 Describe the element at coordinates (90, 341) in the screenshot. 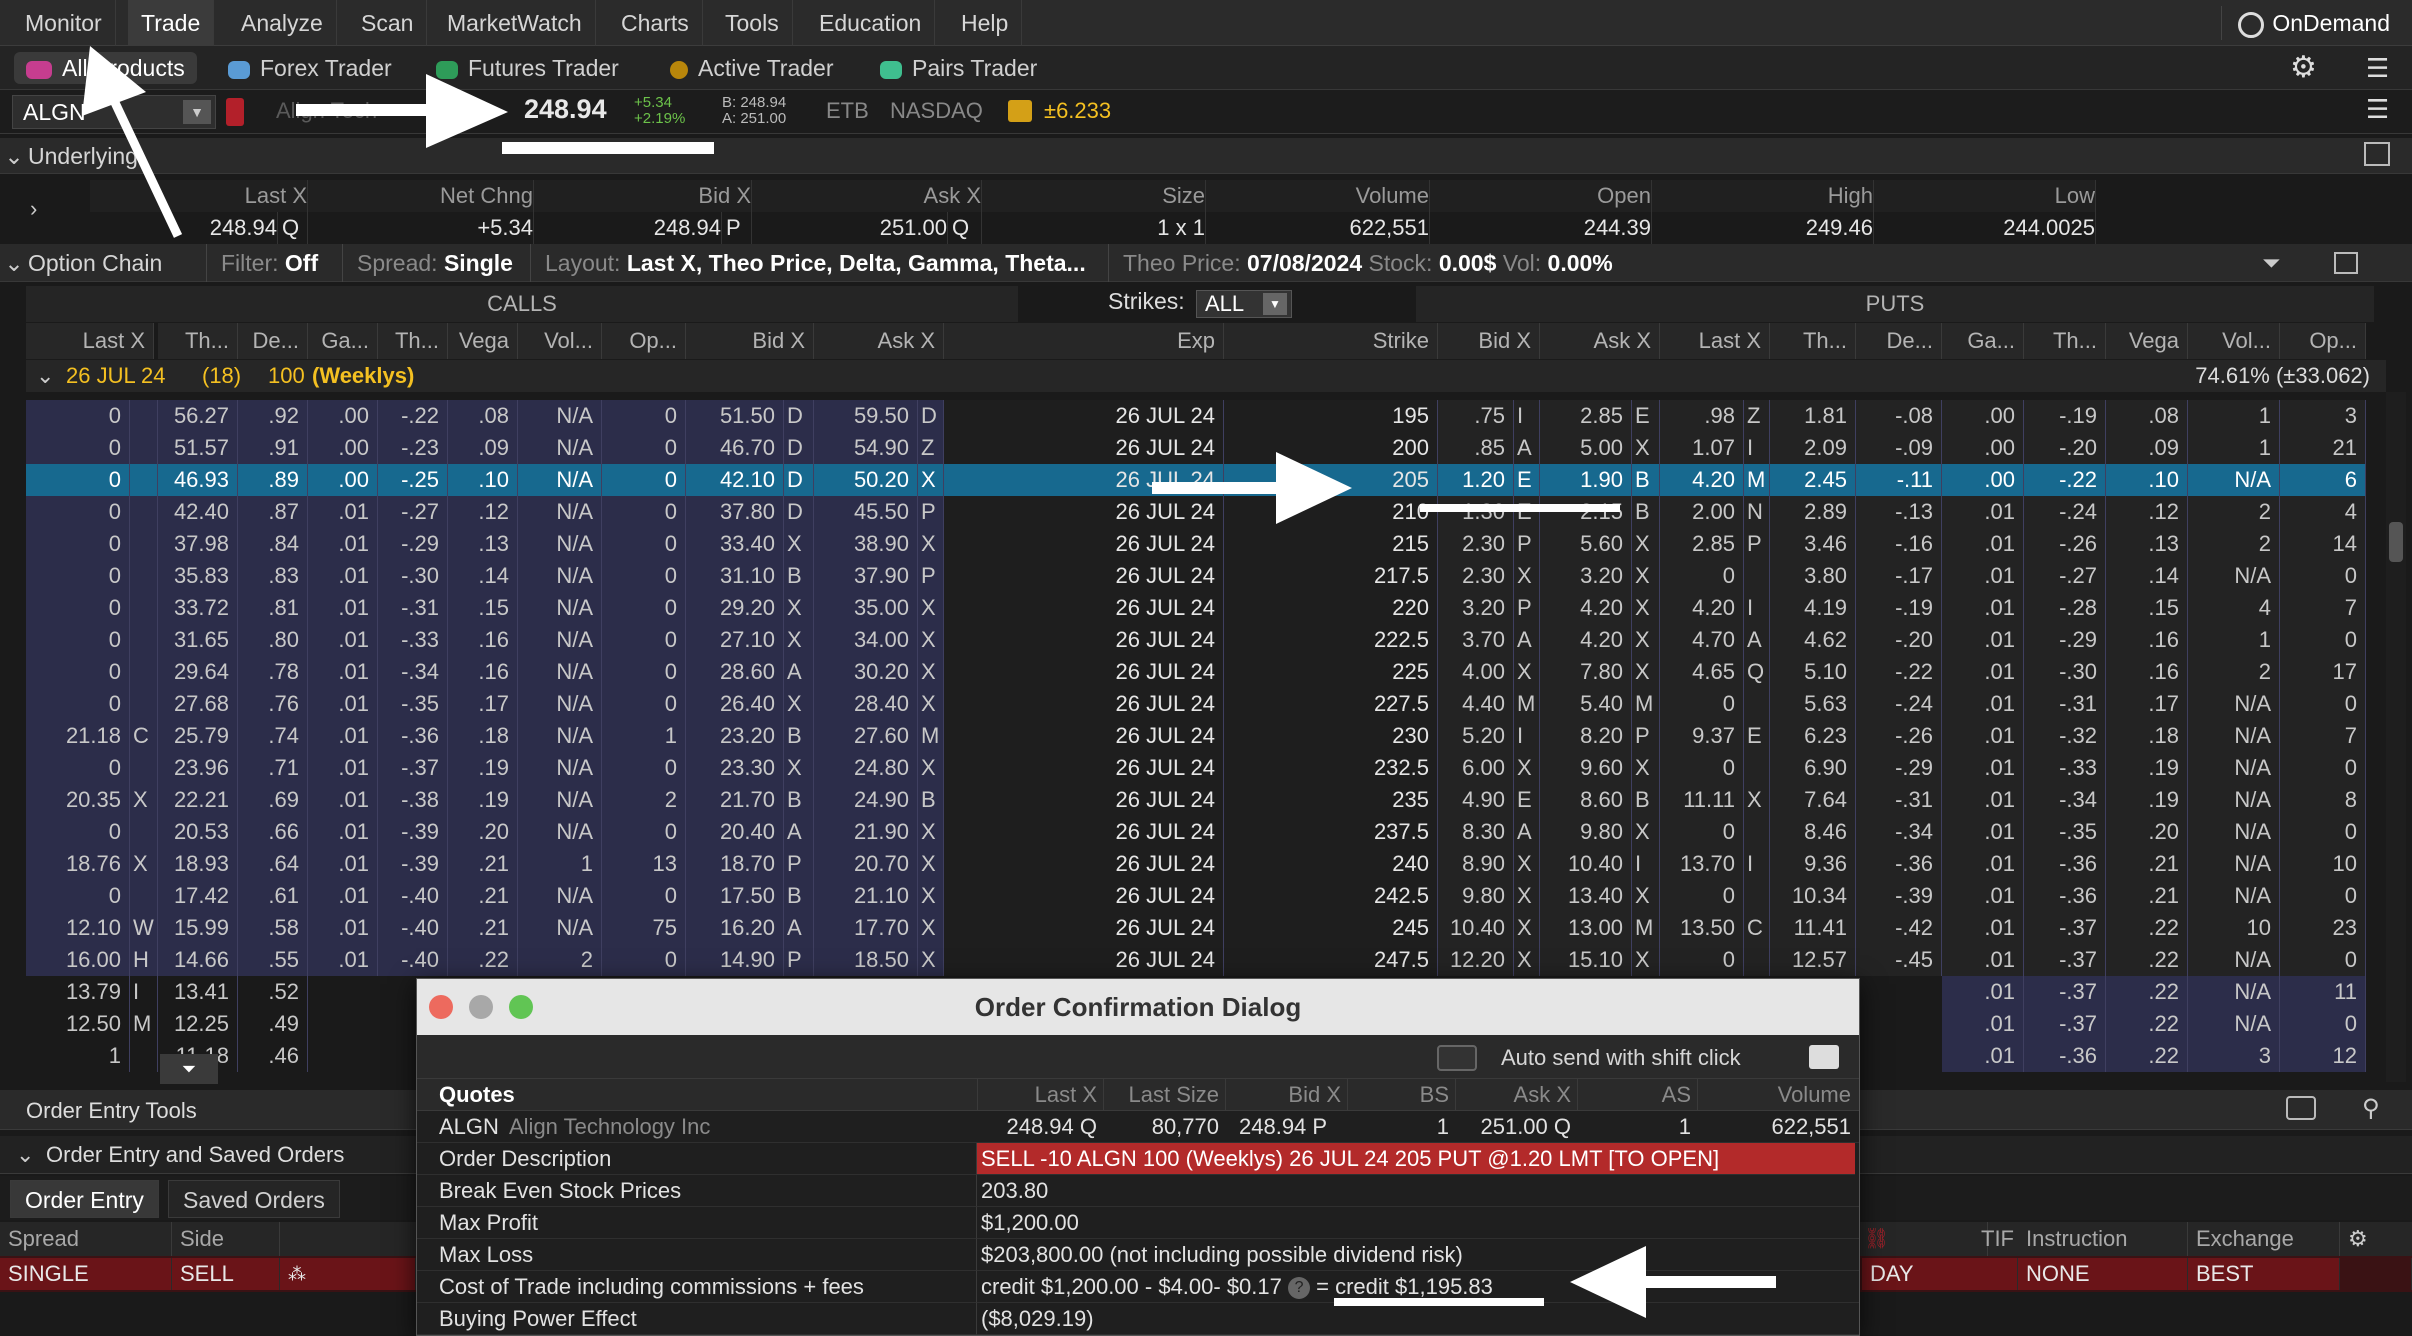

I see `chain-col-header: Last X` at that location.